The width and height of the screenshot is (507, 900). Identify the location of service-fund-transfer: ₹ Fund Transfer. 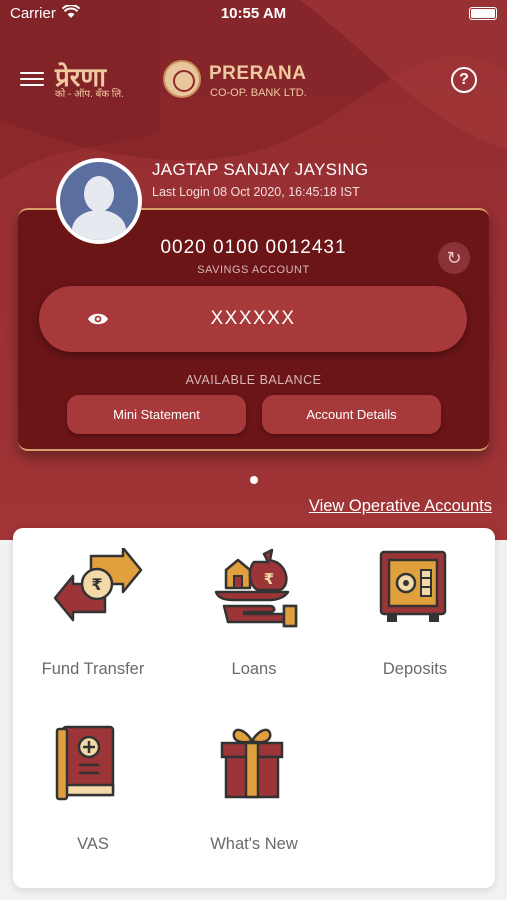
(93, 608).